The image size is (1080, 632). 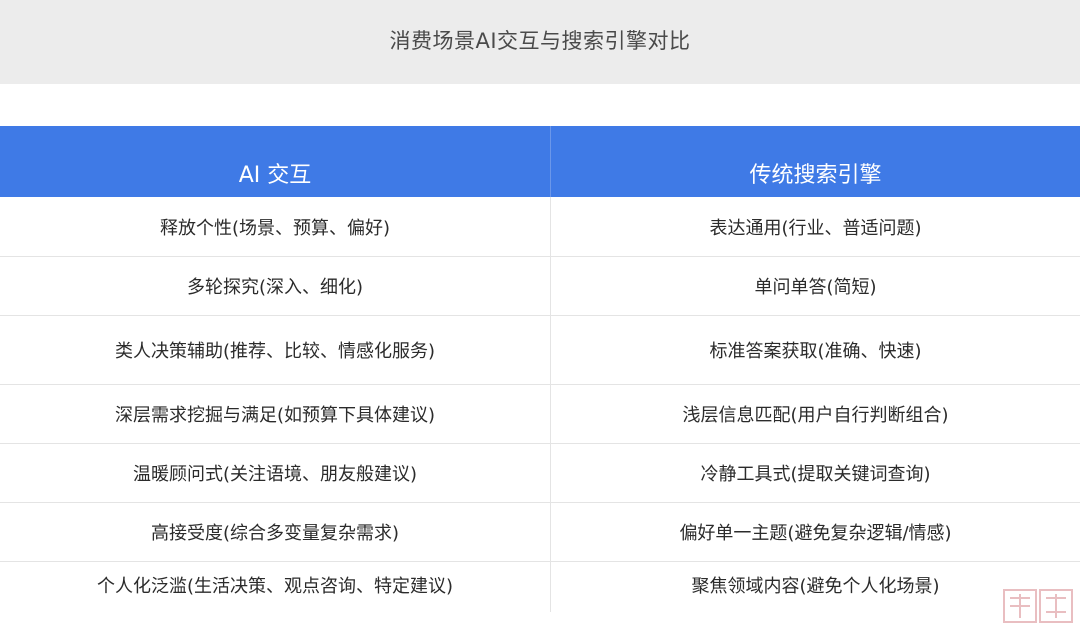 I want to click on watermark-logo, so click(x=1038, y=606).